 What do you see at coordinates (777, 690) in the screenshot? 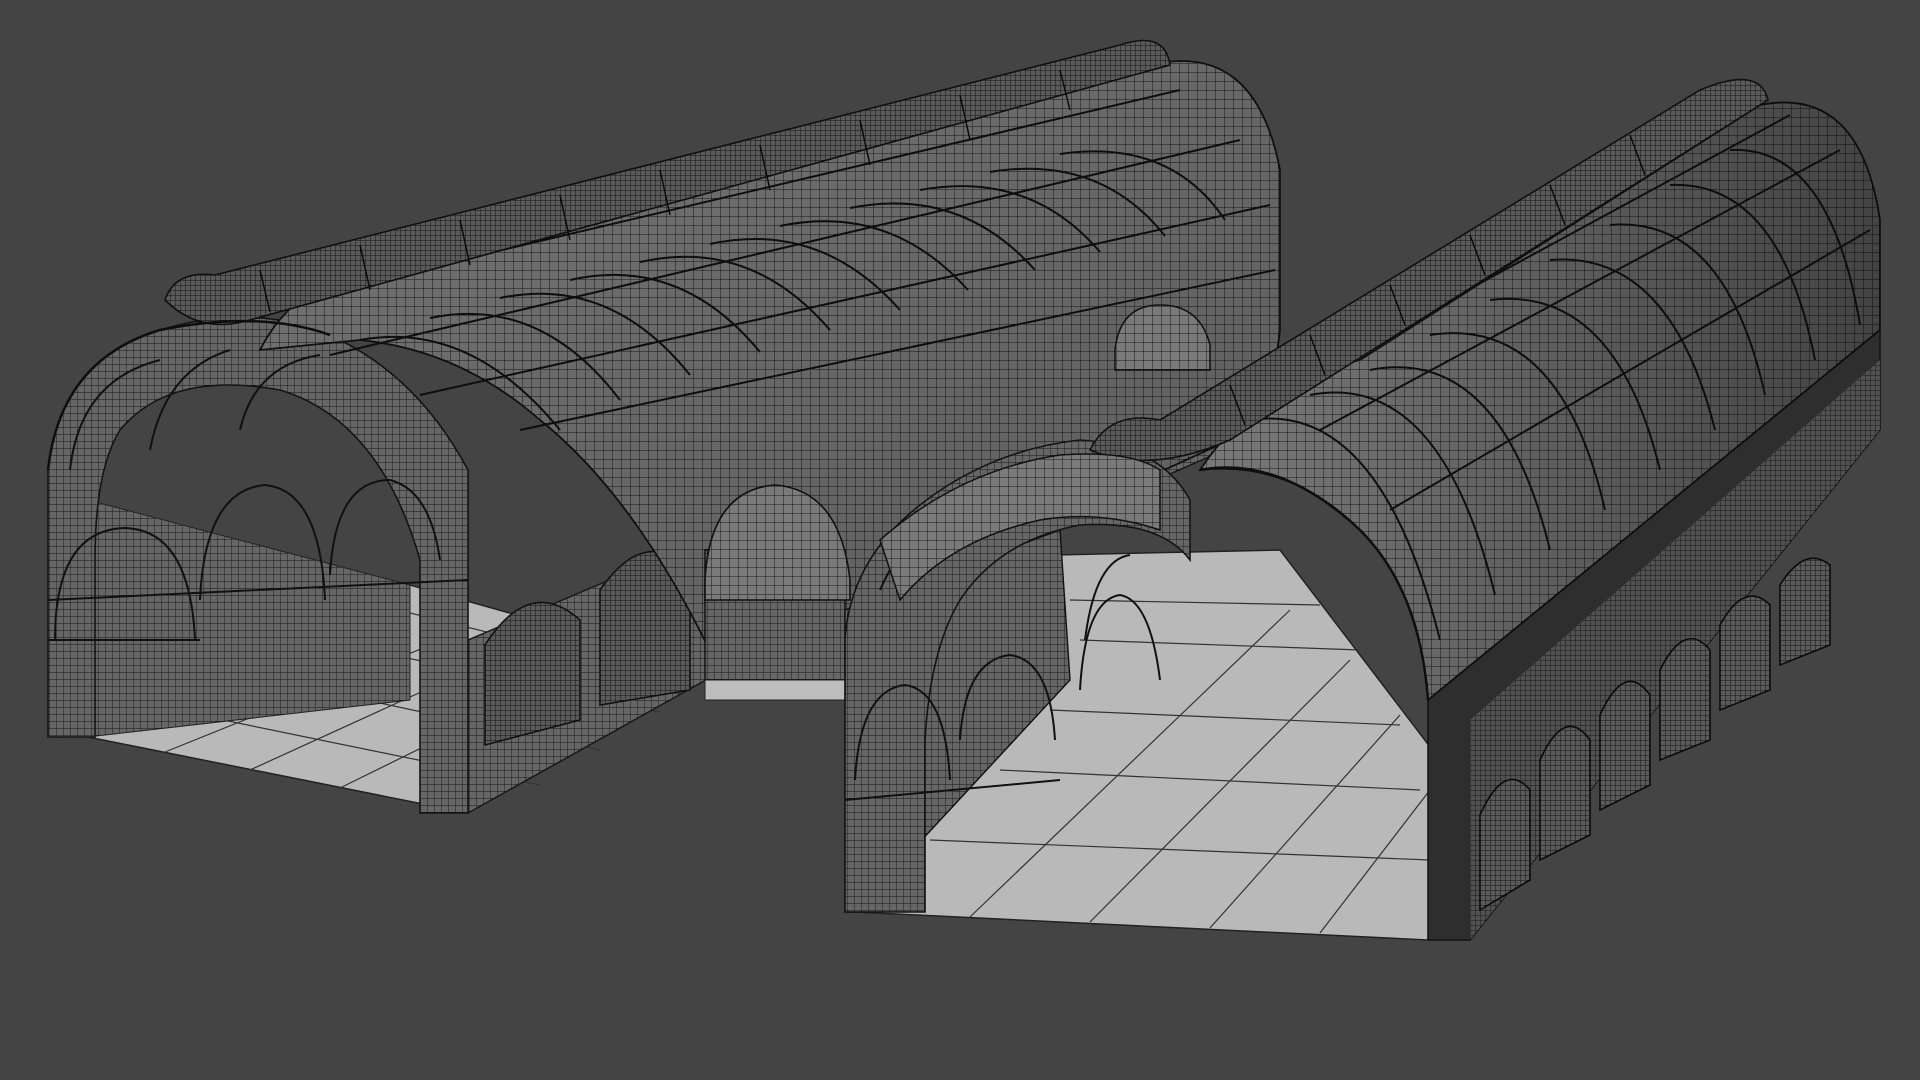
I see `connector-floor-strip` at bounding box center [777, 690].